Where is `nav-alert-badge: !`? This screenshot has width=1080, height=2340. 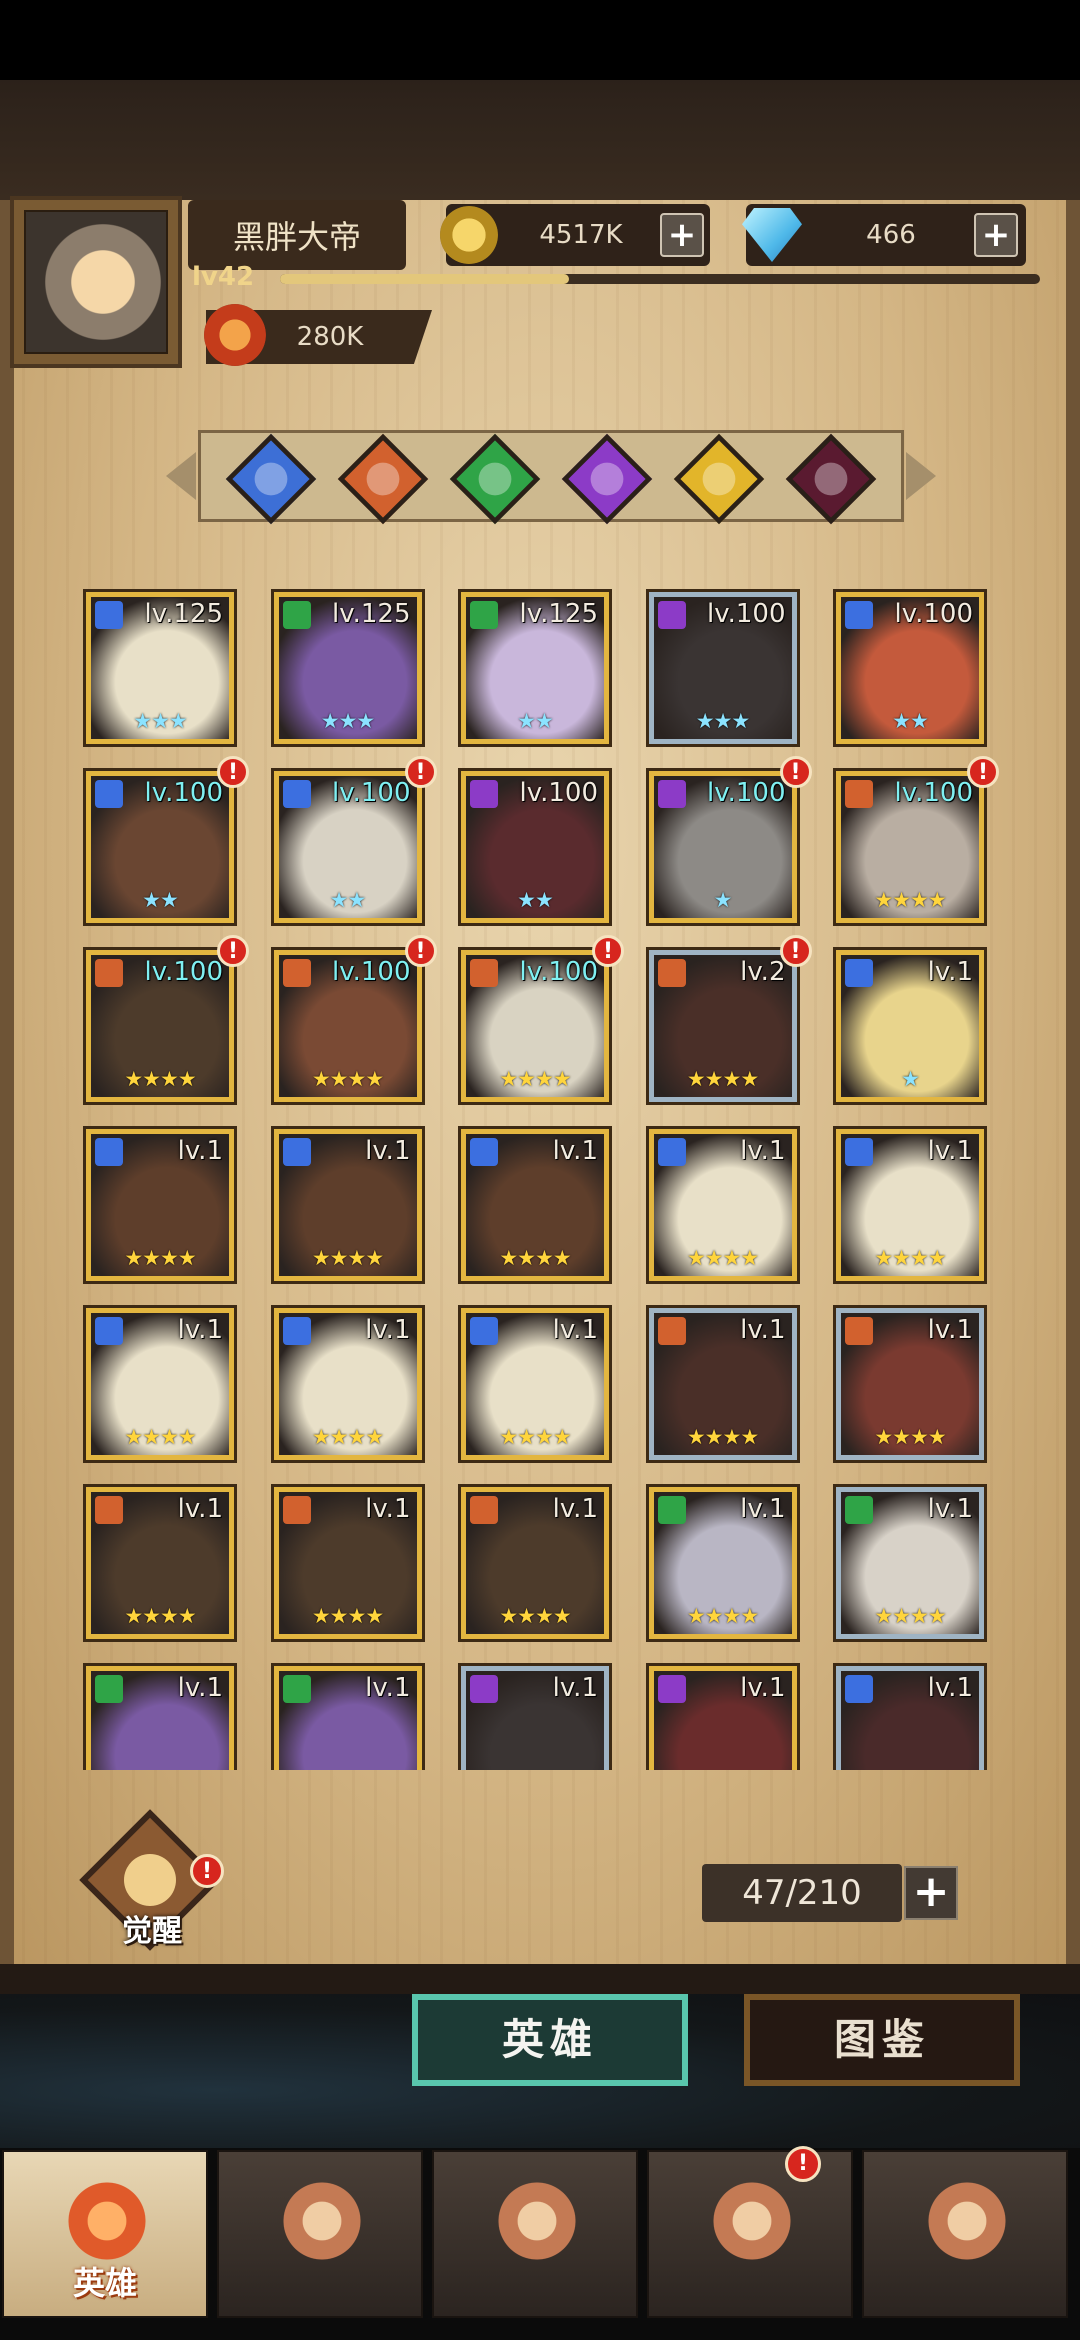
nav-alert-badge: ! is located at coordinates (803, 2164).